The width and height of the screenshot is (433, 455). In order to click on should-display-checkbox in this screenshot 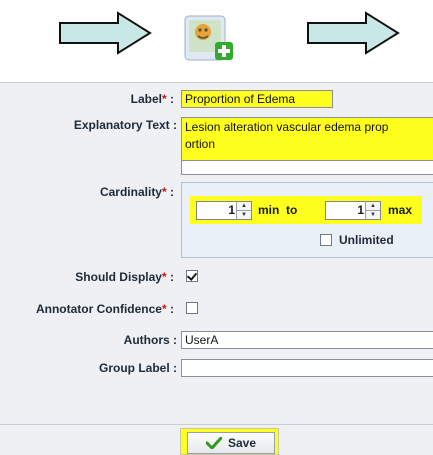, I will do `click(192, 276)`.